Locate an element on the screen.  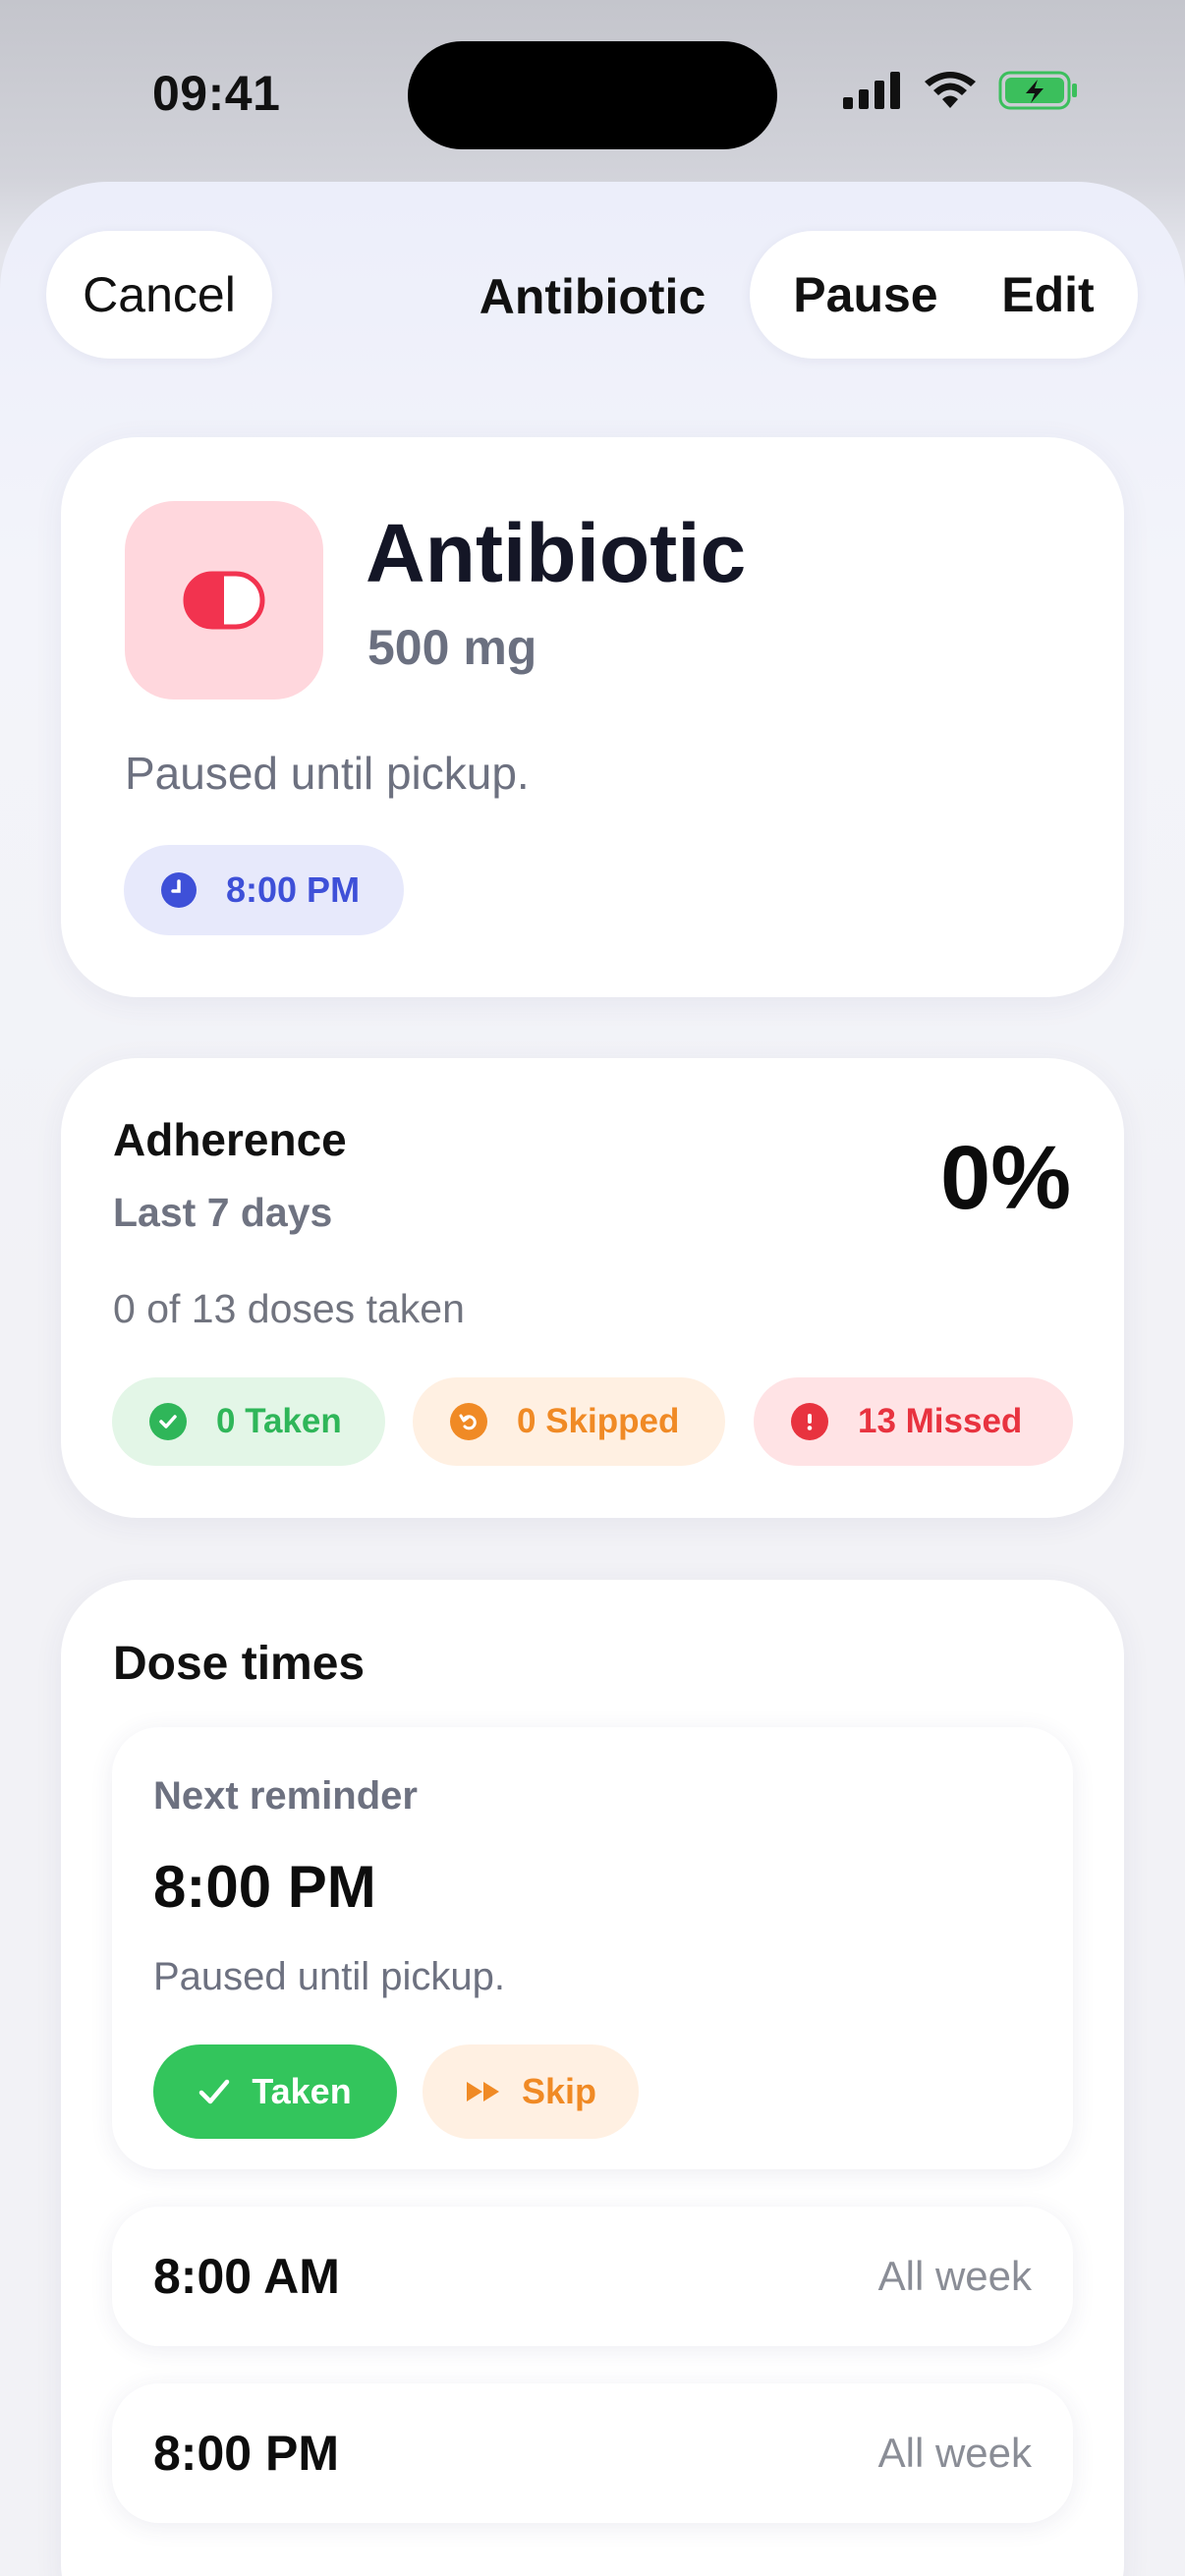
adherence-percent: 0% is located at coordinates (1006, 1178).